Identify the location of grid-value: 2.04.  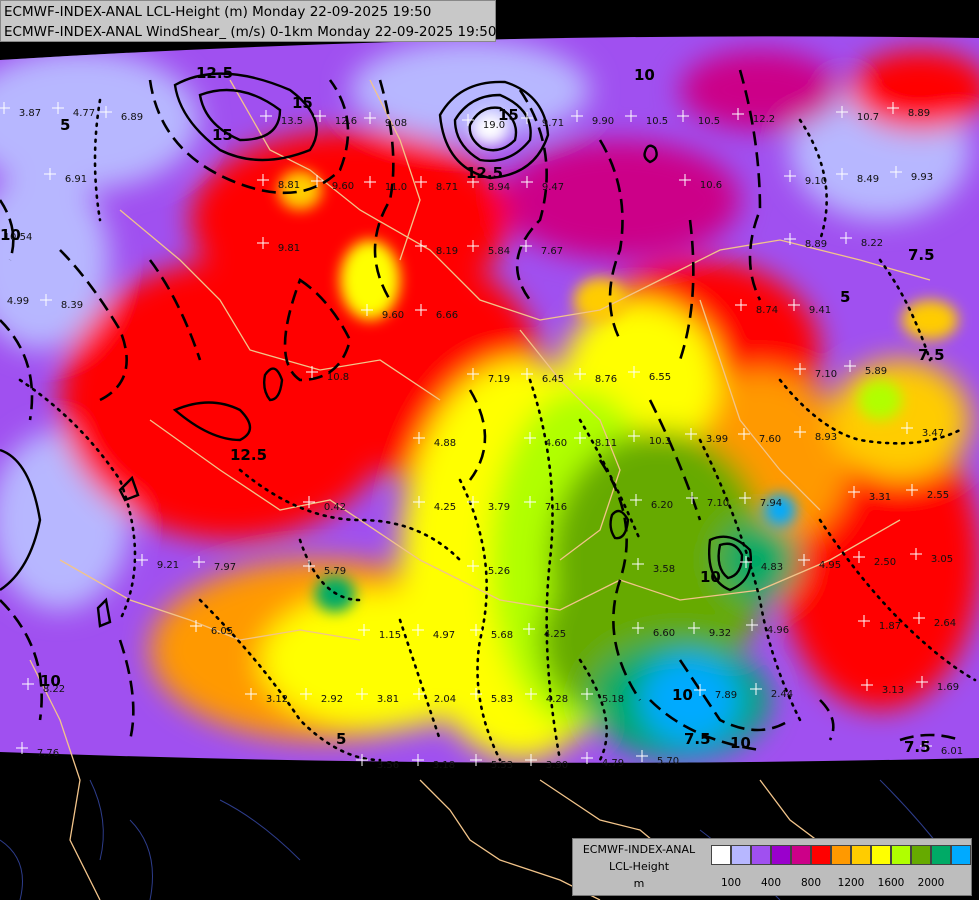
(445, 699).